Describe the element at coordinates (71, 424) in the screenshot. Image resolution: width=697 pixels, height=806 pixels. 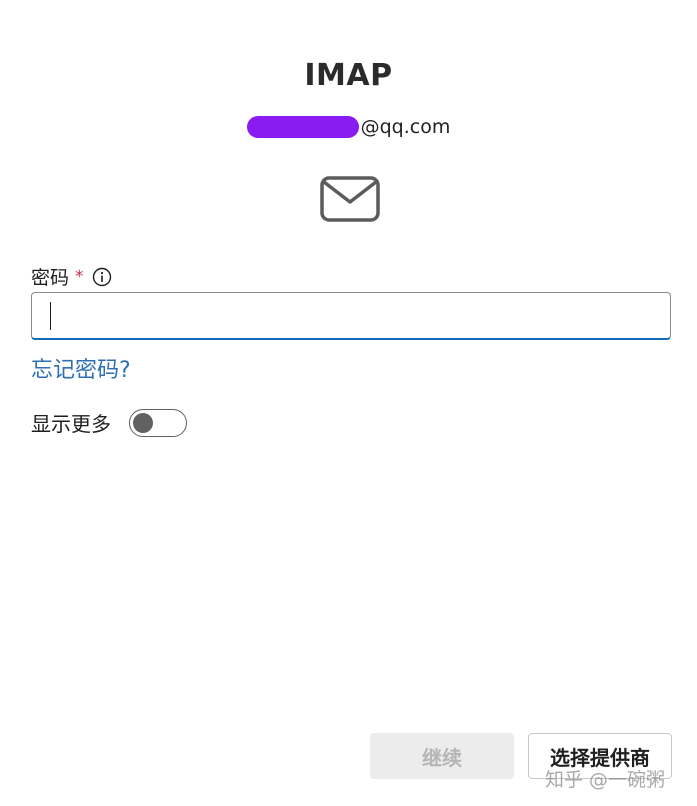
I see `show-more-label: 显示更多` at that location.